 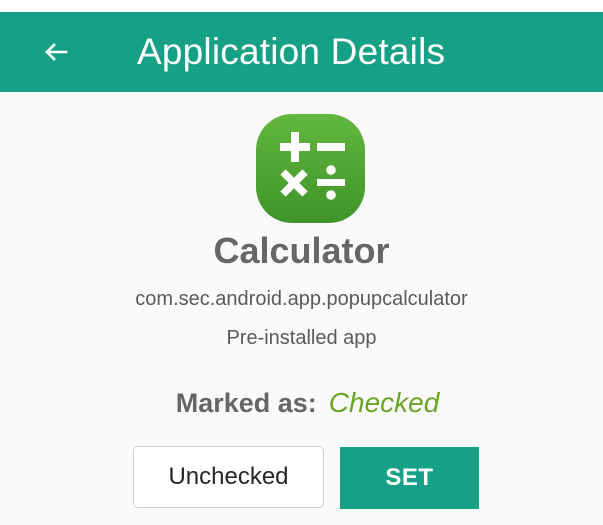 I want to click on package-name: com.sec.android.app.popupcalculator, so click(x=301, y=299).